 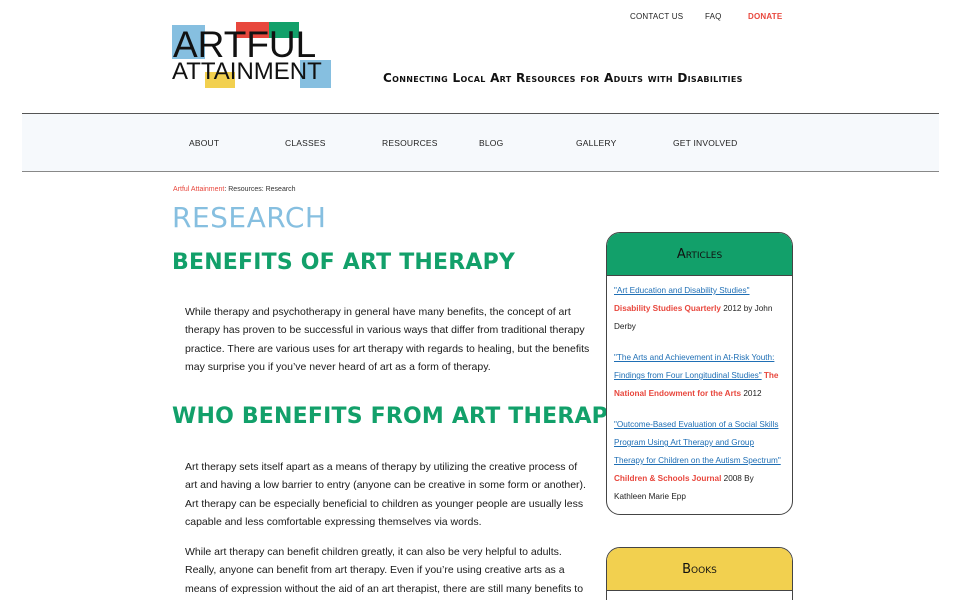 I want to click on breadcrumb: Artful Attainment: Resources: Research, so click(x=234, y=189).